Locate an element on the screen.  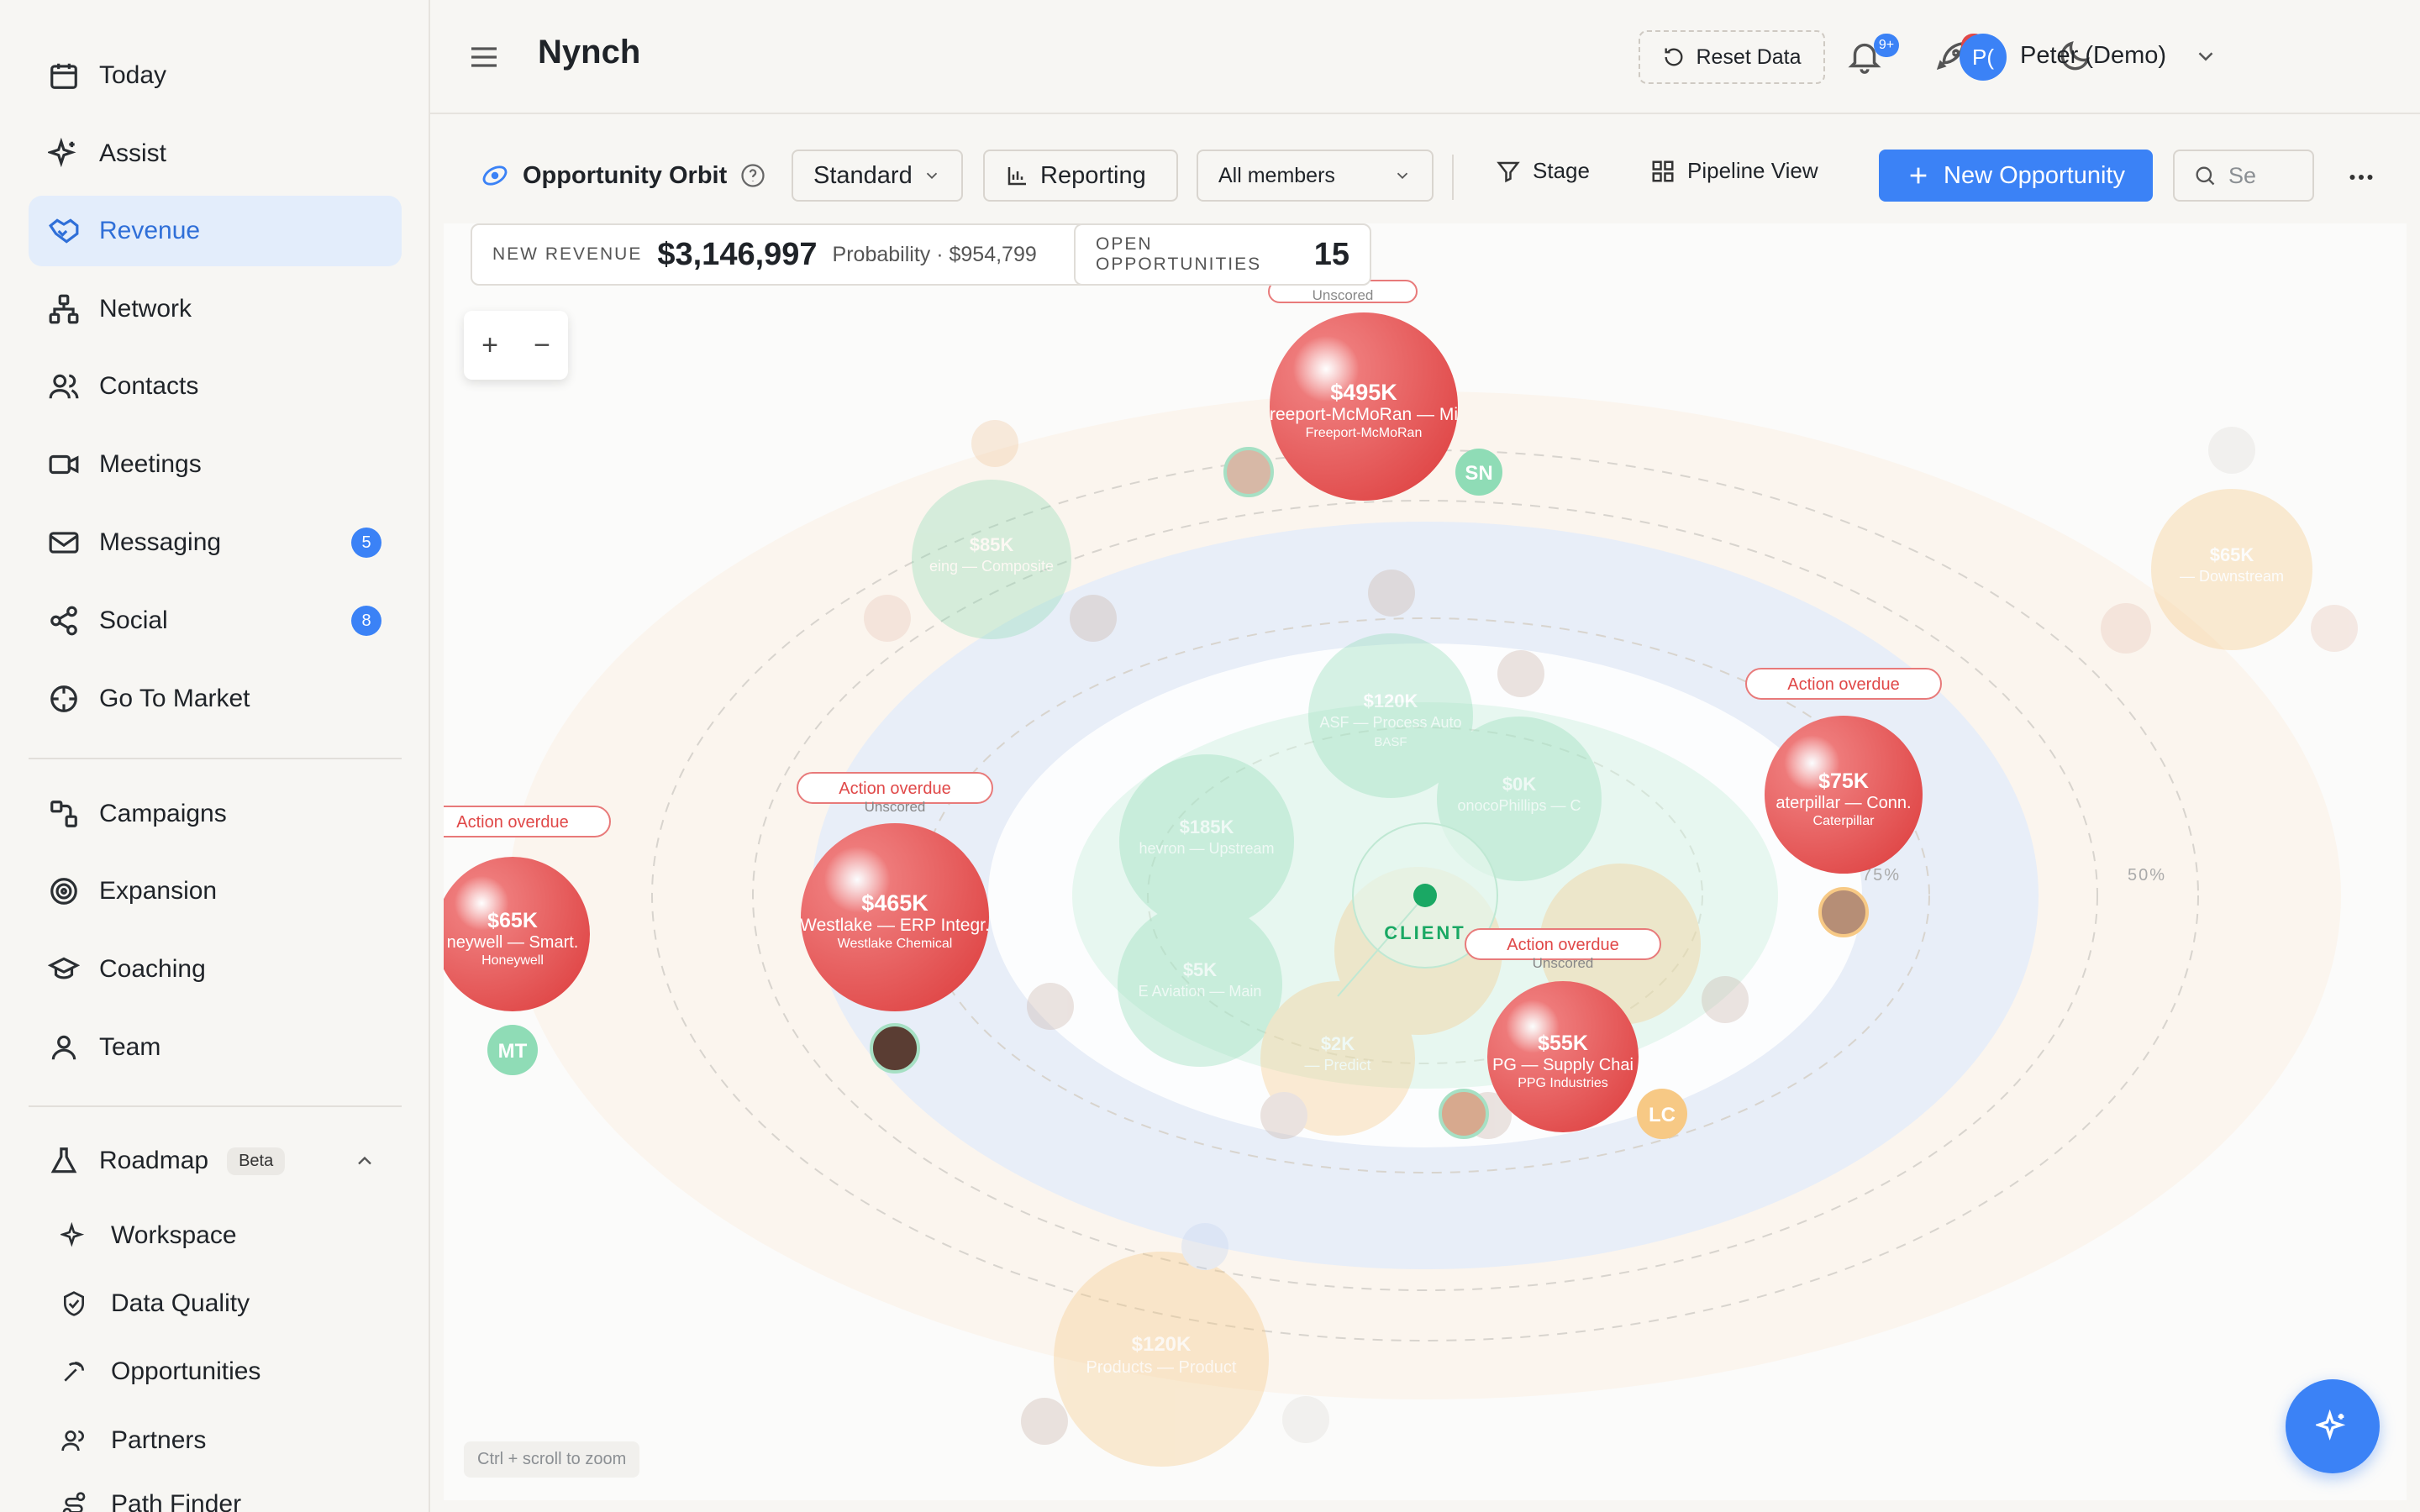
faded-opportunity-name: eing — Composite is located at coordinates (992, 566).